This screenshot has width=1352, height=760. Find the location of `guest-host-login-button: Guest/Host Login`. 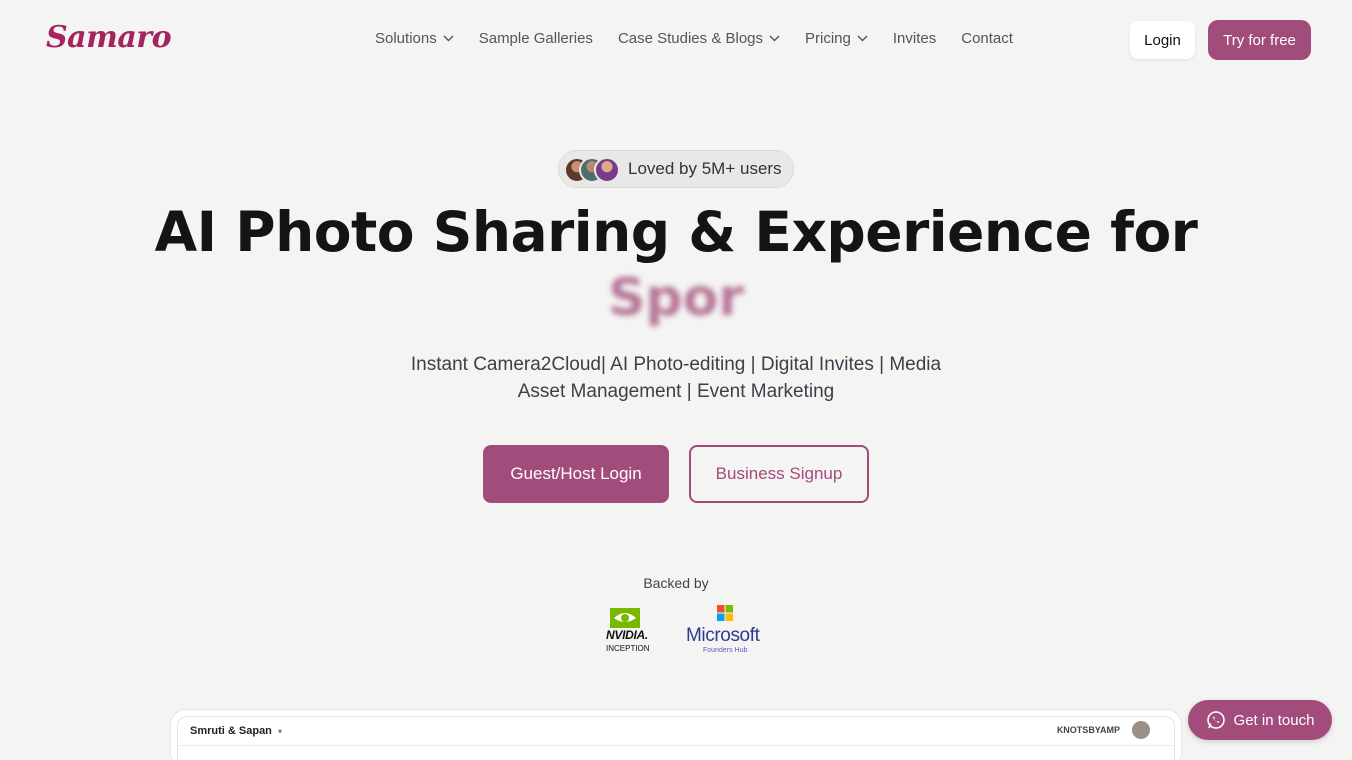

guest-host-login-button: Guest/Host Login is located at coordinates (576, 474).